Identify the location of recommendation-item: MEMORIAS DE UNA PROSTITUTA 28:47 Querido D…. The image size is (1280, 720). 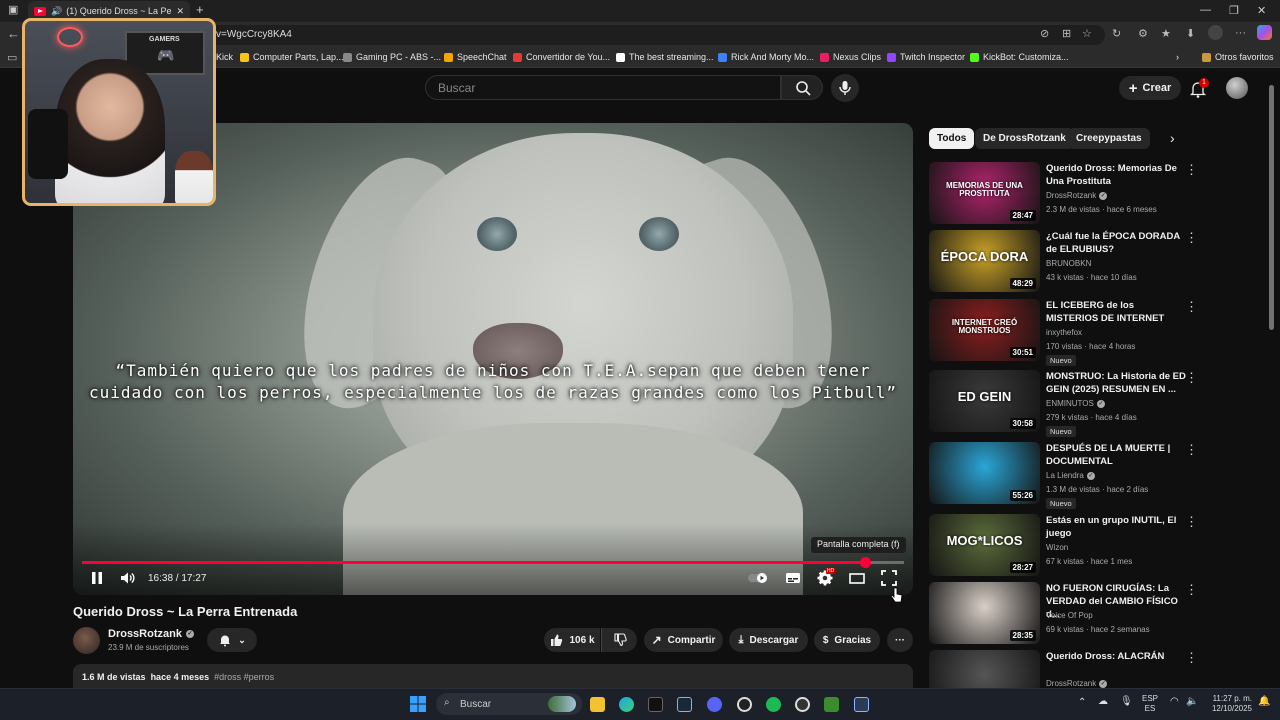
(1096, 194).